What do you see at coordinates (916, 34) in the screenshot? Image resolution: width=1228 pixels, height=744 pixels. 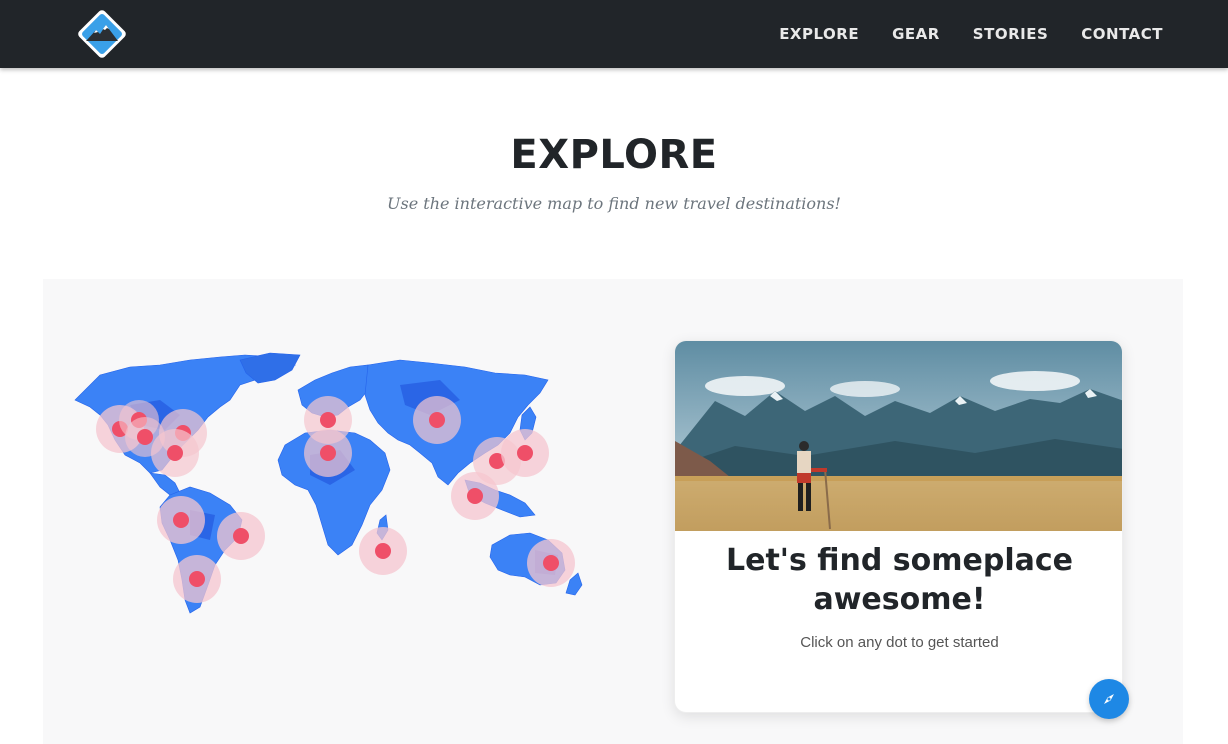 I see `nav-link-gear: GEAR` at bounding box center [916, 34].